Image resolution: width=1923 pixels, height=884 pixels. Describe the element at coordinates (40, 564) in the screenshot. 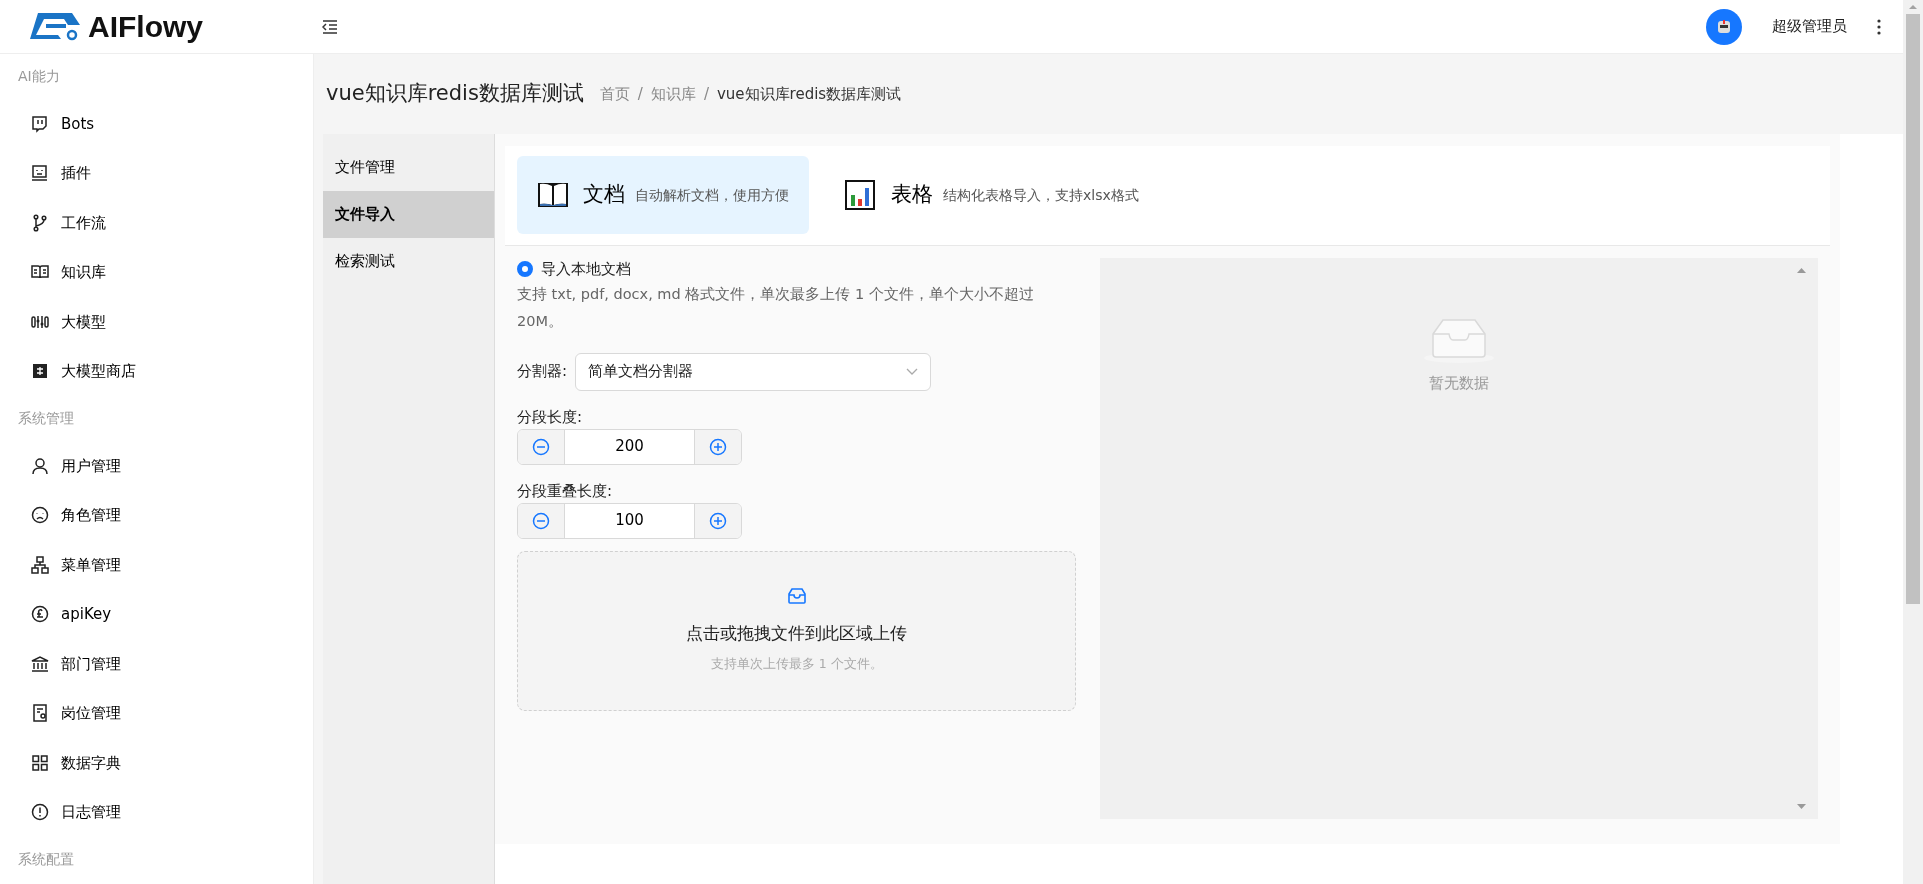

I see `hierarchy-icon` at that location.